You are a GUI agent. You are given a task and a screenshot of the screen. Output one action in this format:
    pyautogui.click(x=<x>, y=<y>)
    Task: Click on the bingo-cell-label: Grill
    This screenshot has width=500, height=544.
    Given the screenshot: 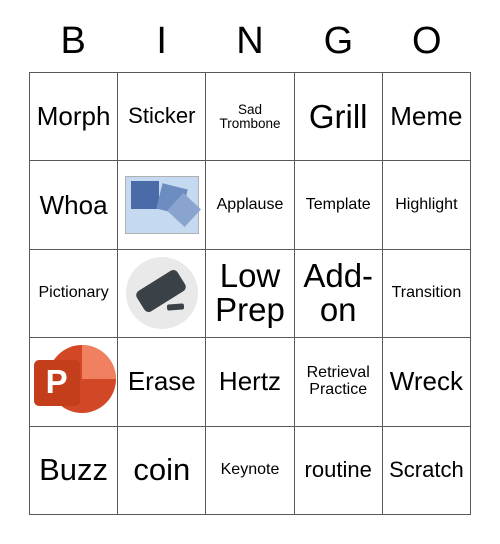 What is the action you would take?
    pyautogui.click(x=338, y=116)
    